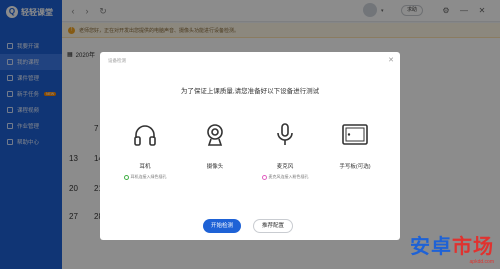 The height and width of the screenshot is (269, 500). What do you see at coordinates (288, 176) in the screenshot?
I see `device-status-text: 麦克风连接入粉色插孔` at bounding box center [288, 176].